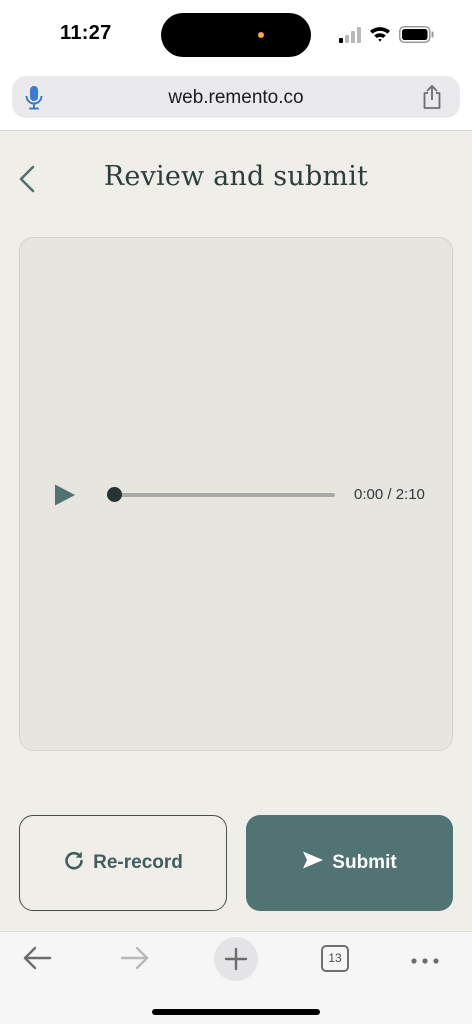 The image size is (472, 1024). I want to click on arrow-left-icon, so click(37, 960).